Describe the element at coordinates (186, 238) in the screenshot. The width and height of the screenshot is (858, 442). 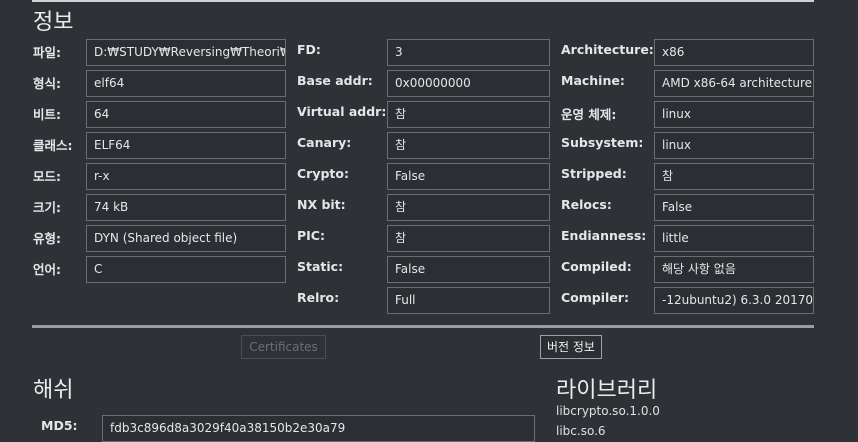
I see `type-field: DYN (Shared object file)` at that location.